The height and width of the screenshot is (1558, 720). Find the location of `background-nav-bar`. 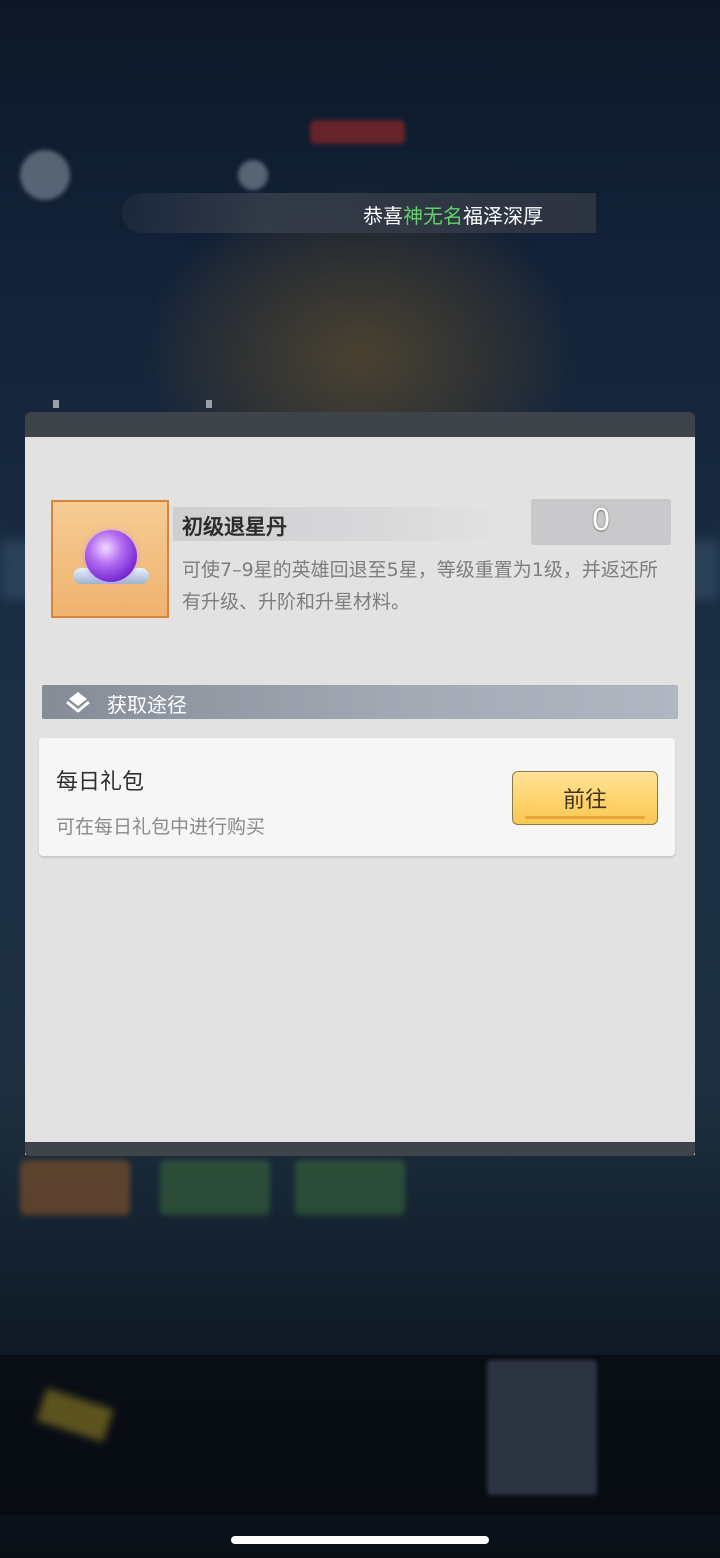

background-nav-bar is located at coordinates (360, 1435).